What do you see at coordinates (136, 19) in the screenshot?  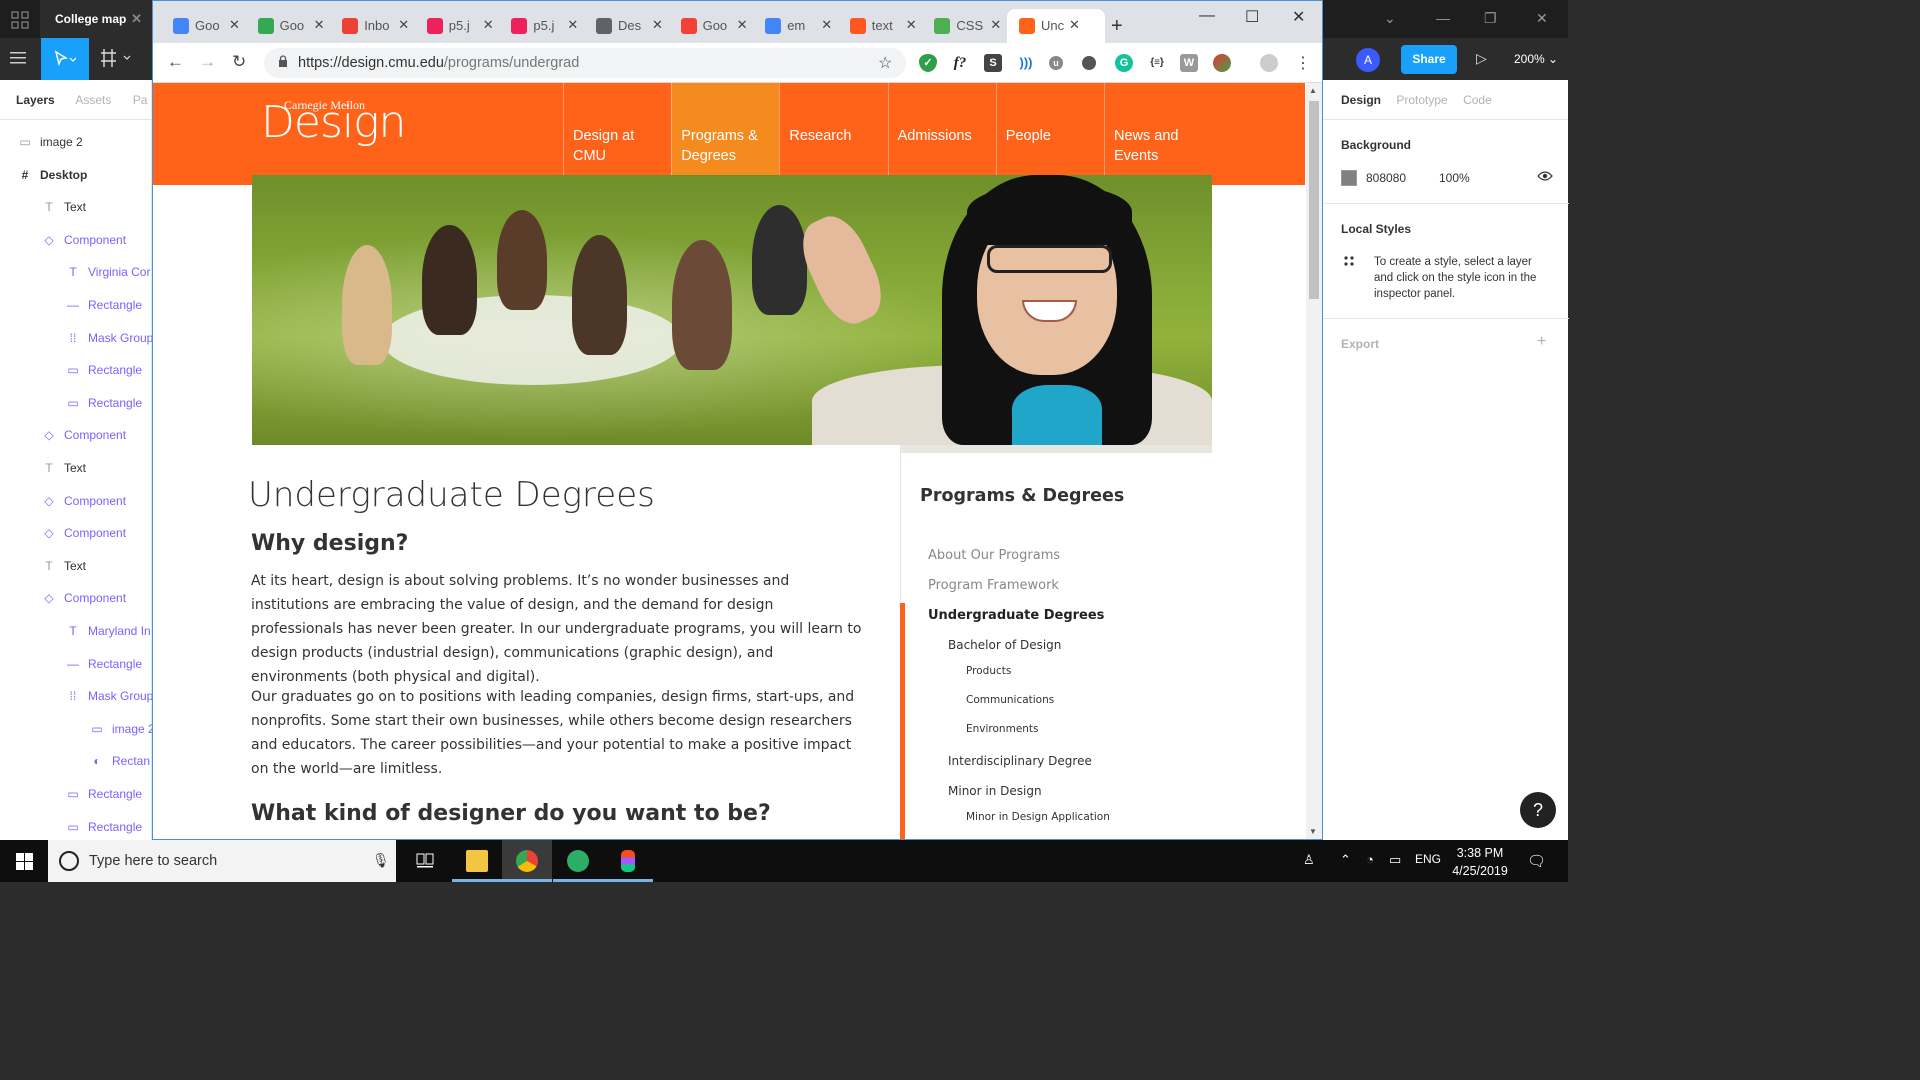 I see `close-icon: ✕` at bounding box center [136, 19].